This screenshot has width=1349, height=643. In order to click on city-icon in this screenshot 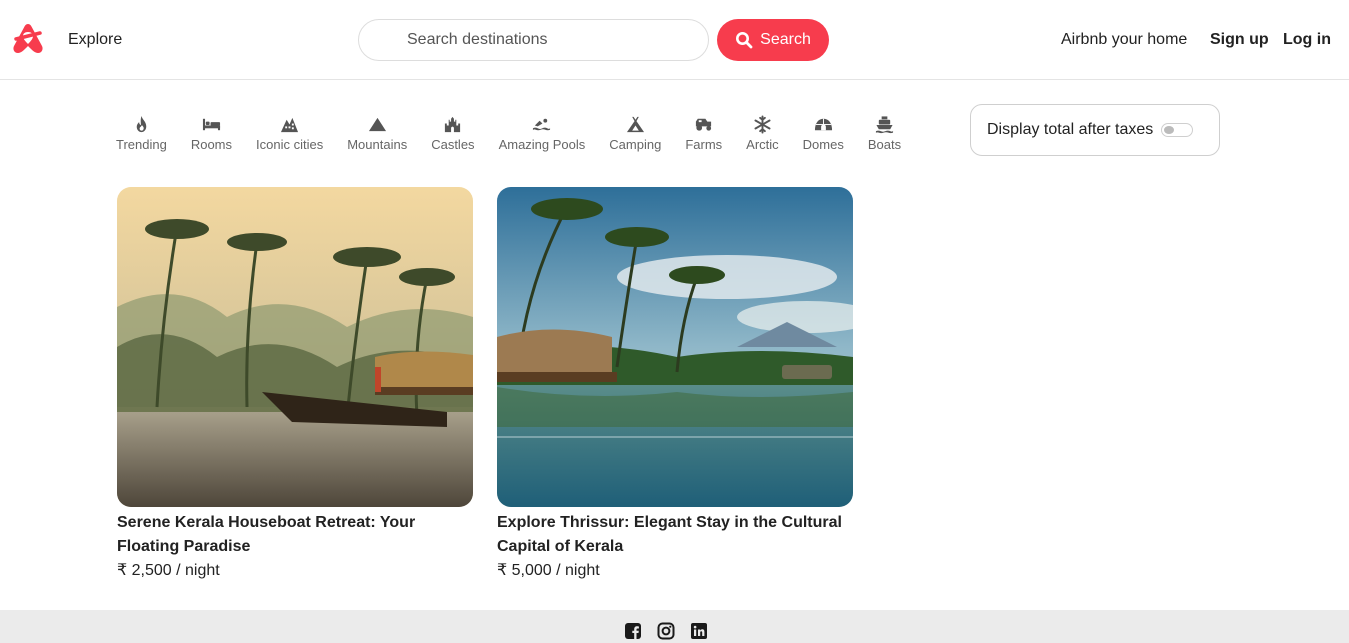, I will do `click(290, 124)`.